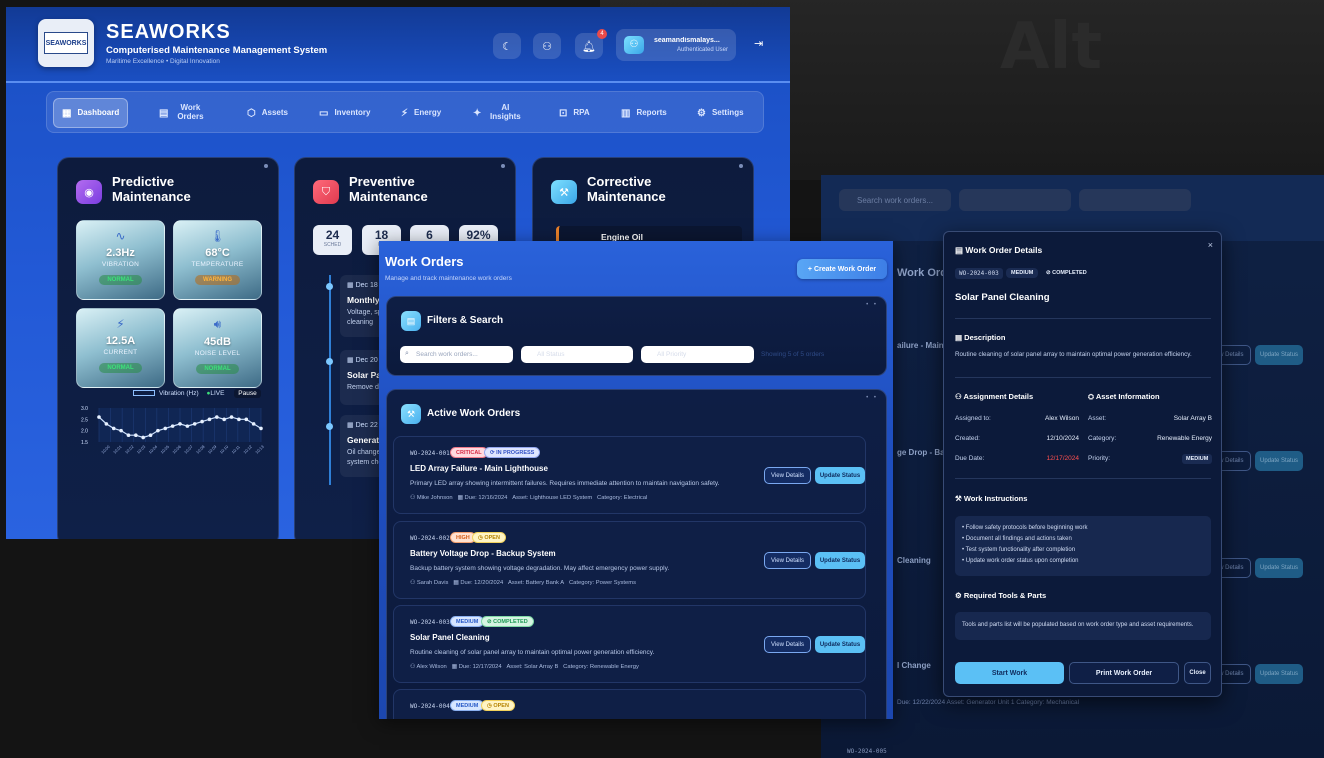  I want to click on user-menu: ⚇ seamandismalays... Authenticated User, so click(676, 45).